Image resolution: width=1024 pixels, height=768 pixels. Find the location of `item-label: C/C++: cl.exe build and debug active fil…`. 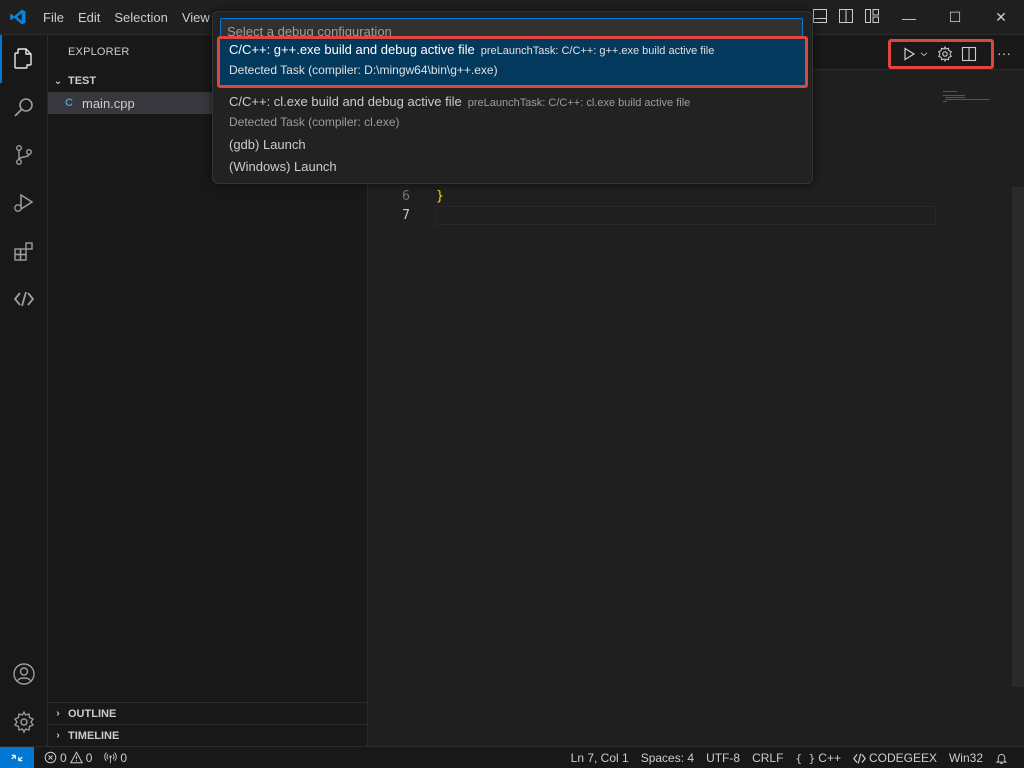

item-label: C/C++: cl.exe build and debug active fil… is located at coordinates (345, 101).